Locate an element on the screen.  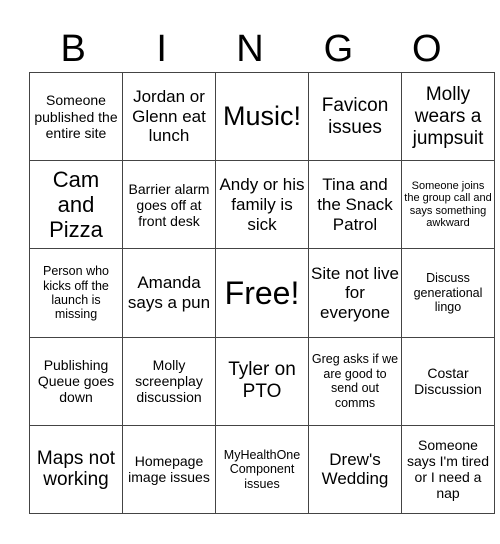
bingo-cell: Costar Discussion is located at coordinates (448, 381).